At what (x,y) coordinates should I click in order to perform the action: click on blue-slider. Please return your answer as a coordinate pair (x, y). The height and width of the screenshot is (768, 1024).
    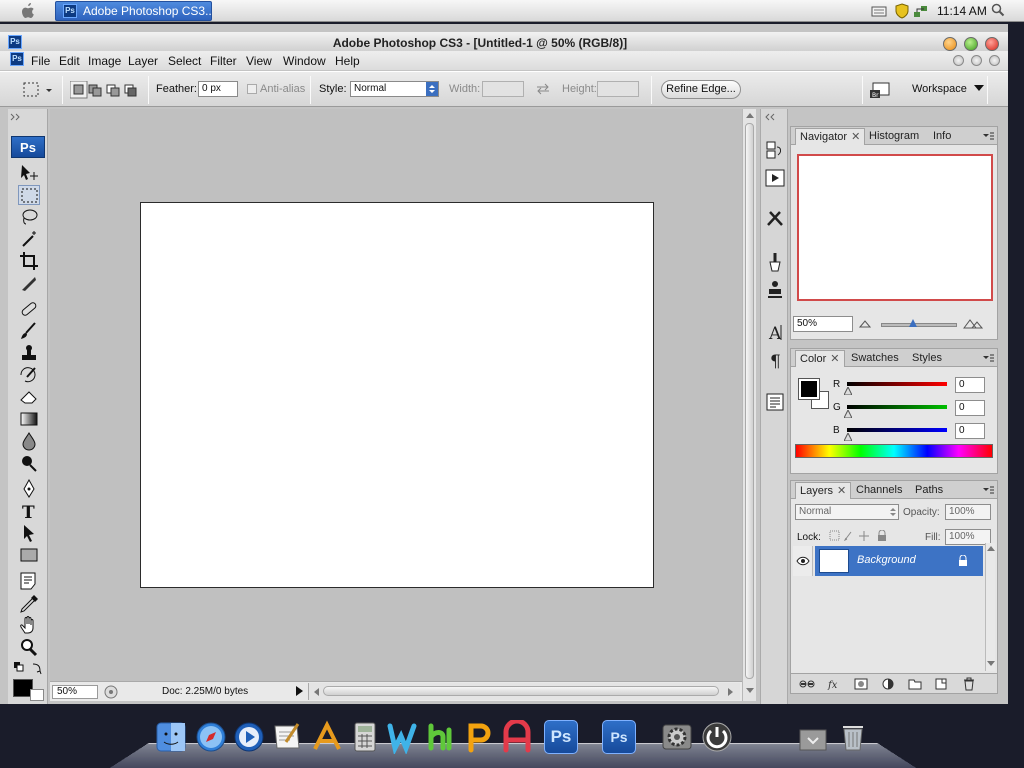
    Looking at the image, I should click on (897, 430).